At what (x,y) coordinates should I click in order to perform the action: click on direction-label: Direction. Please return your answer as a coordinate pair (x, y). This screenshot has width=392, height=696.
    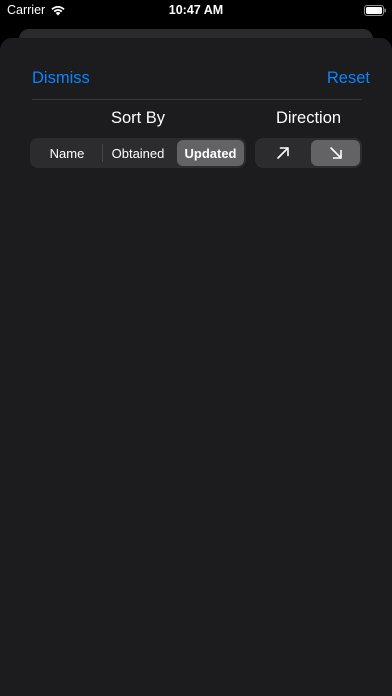
    Looking at the image, I should click on (308, 118).